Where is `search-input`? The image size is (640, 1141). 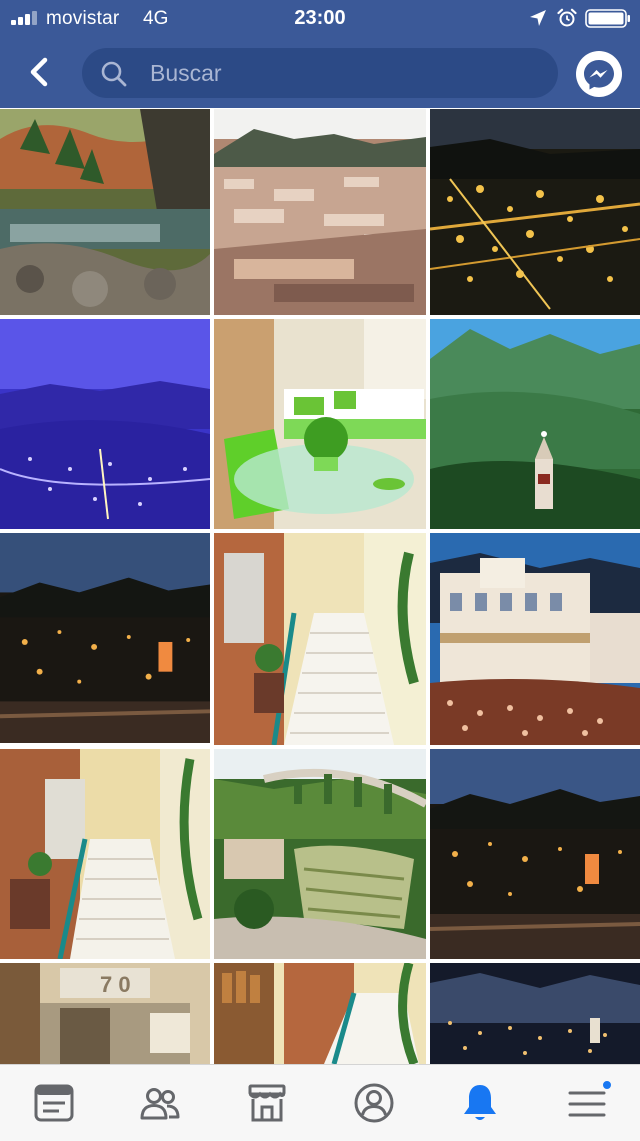 search-input is located at coordinates (345, 73).